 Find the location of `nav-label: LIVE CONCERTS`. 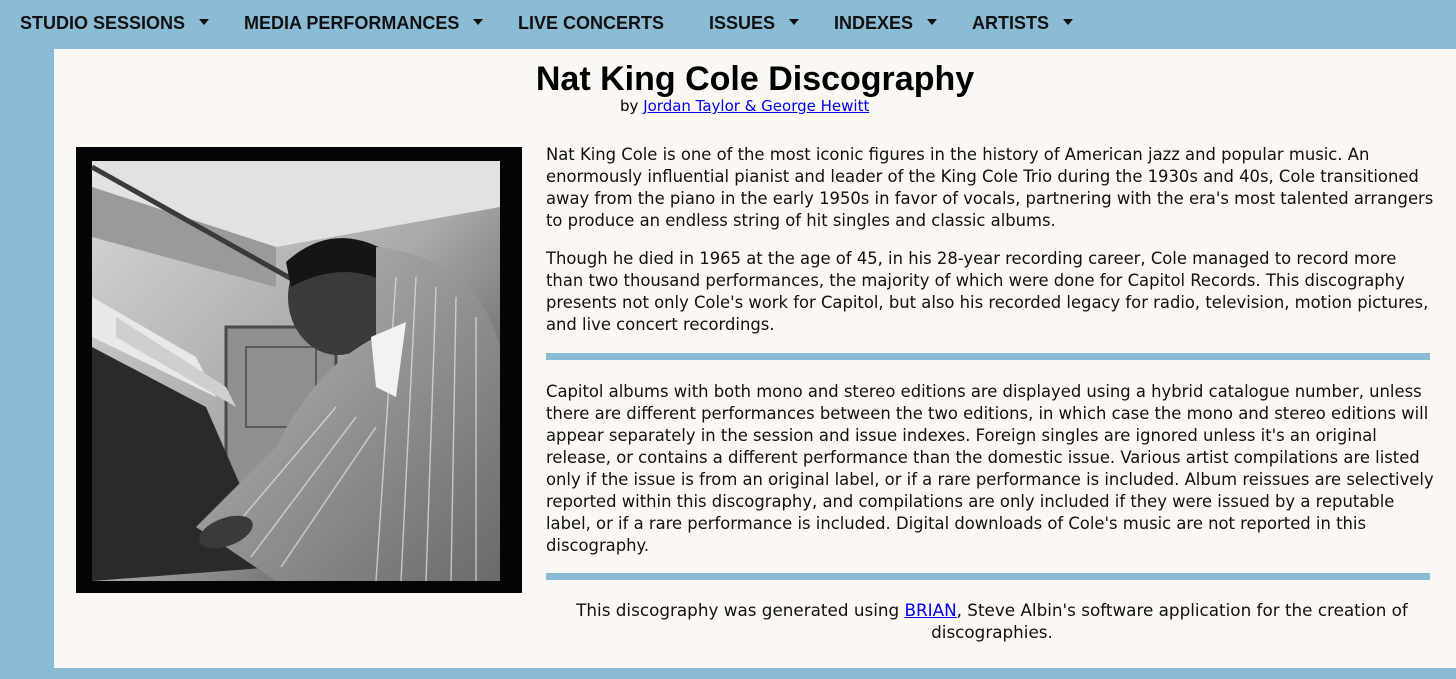

nav-label: LIVE CONCERTS is located at coordinates (591, 23).